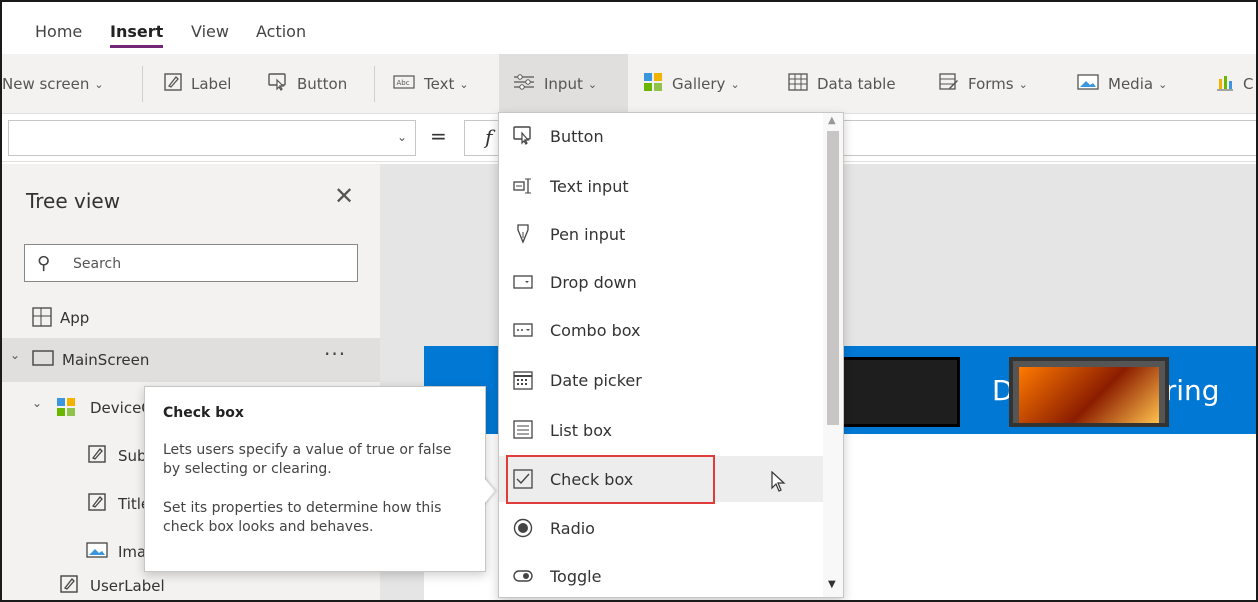  Describe the element at coordinates (73, 201) in the screenshot. I see `tree-view-title: Tree view` at that location.